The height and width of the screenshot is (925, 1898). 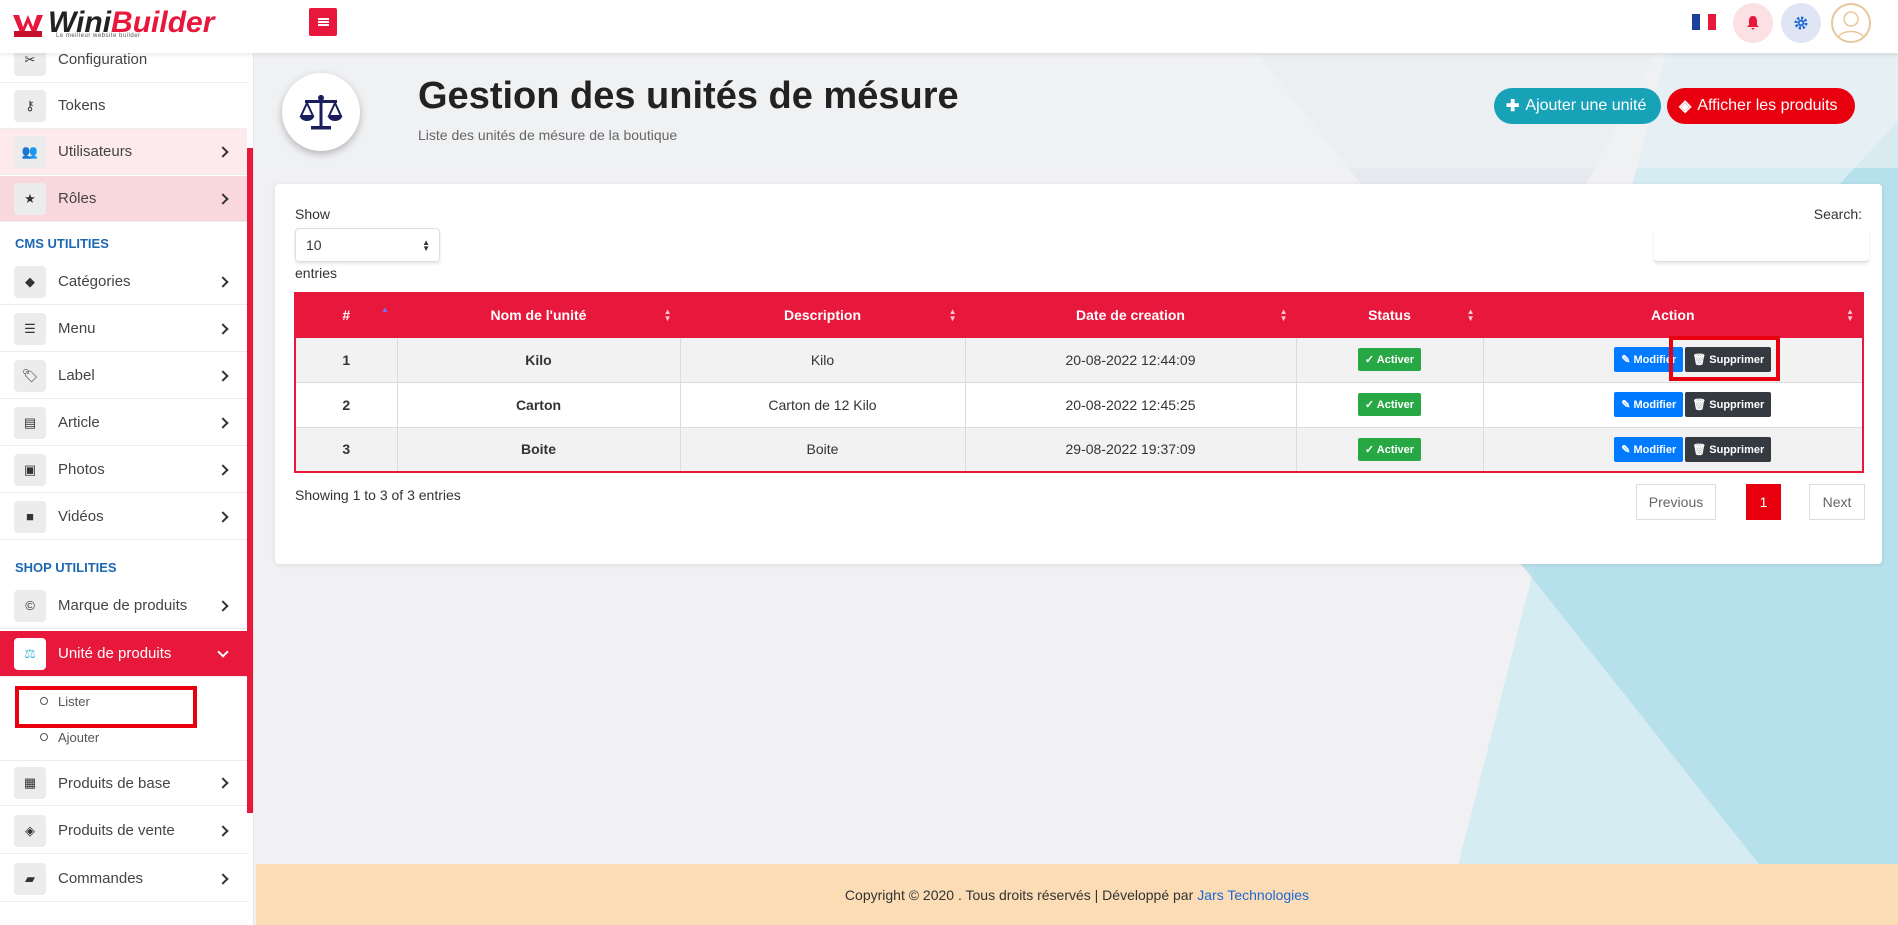 What do you see at coordinates (1704, 22) in the screenshot?
I see `french-flag-icon` at bounding box center [1704, 22].